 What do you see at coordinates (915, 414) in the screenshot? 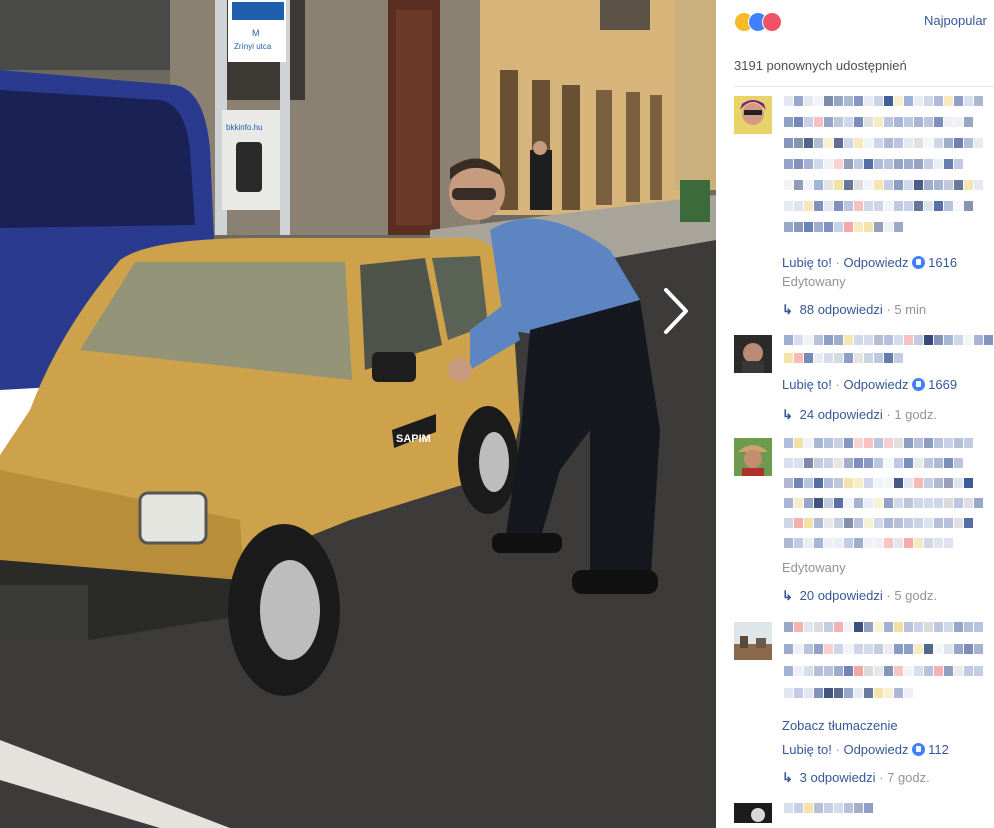
I see `replies-time: 1 godz.` at bounding box center [915, 414].